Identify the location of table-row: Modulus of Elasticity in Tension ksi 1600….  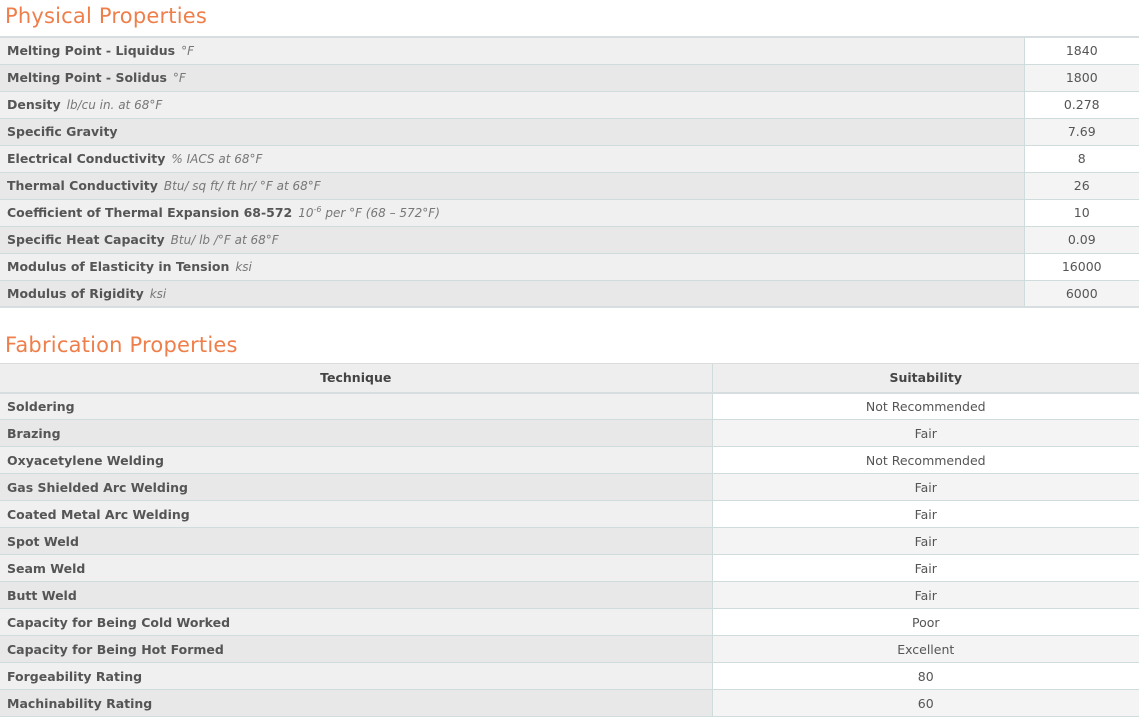
(569, 267).